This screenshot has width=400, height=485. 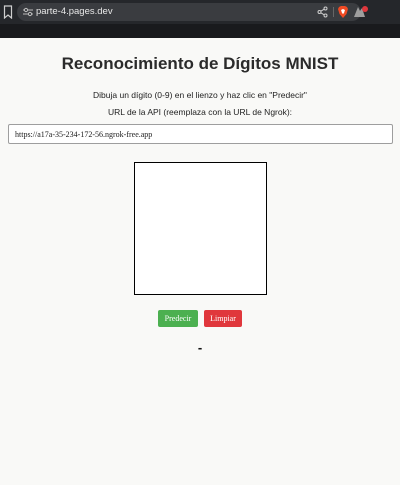 What do you see at coordinates (74, 12) in the screenshot?
I see `url-text: parte-4.pages.dev` at bounding box center [74, 12].